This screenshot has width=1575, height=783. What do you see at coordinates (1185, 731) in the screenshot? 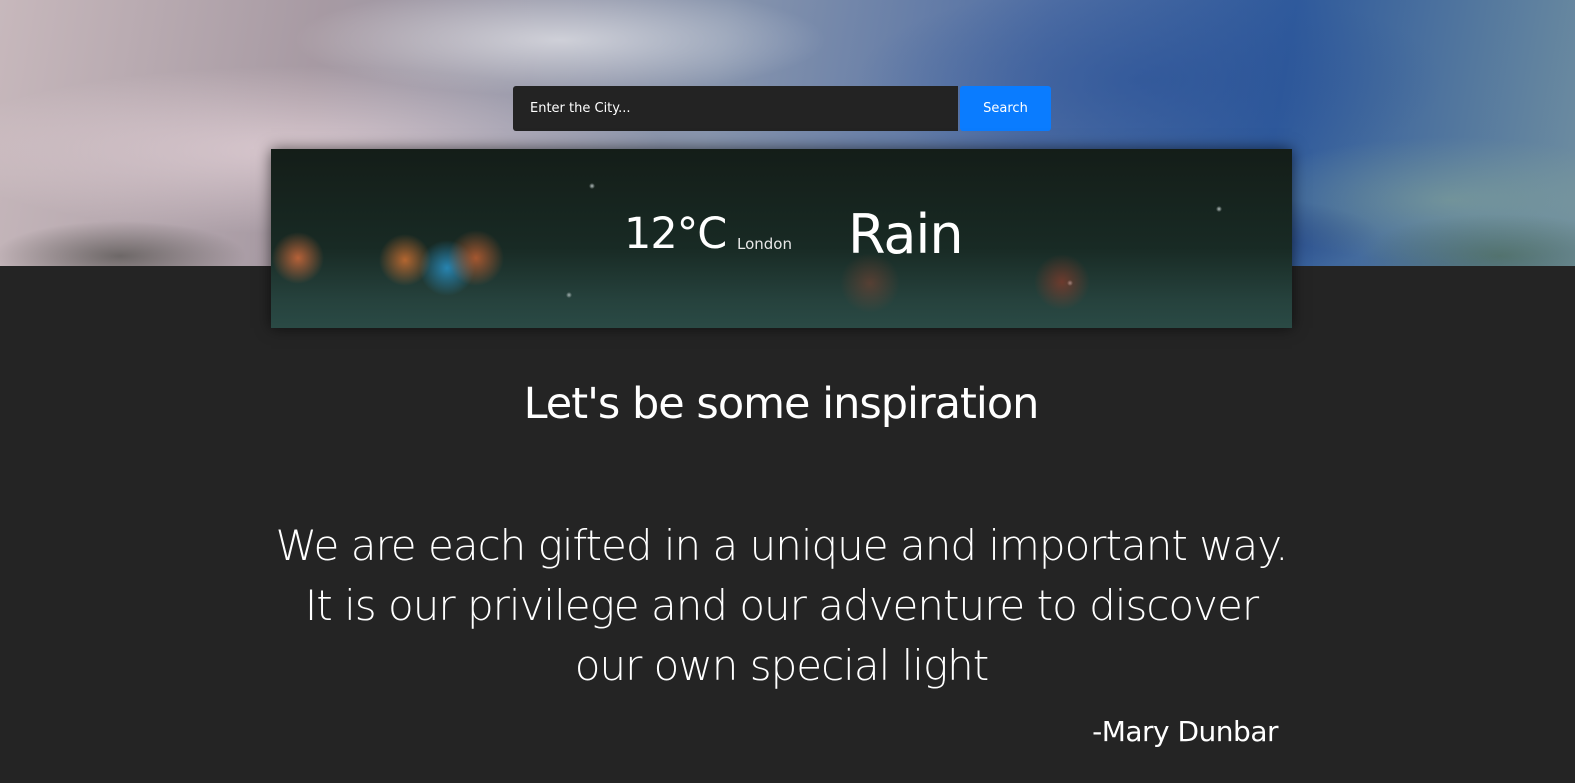
I see `quote-author: -Mary Dunbar` at bounding box center [1185, 731].